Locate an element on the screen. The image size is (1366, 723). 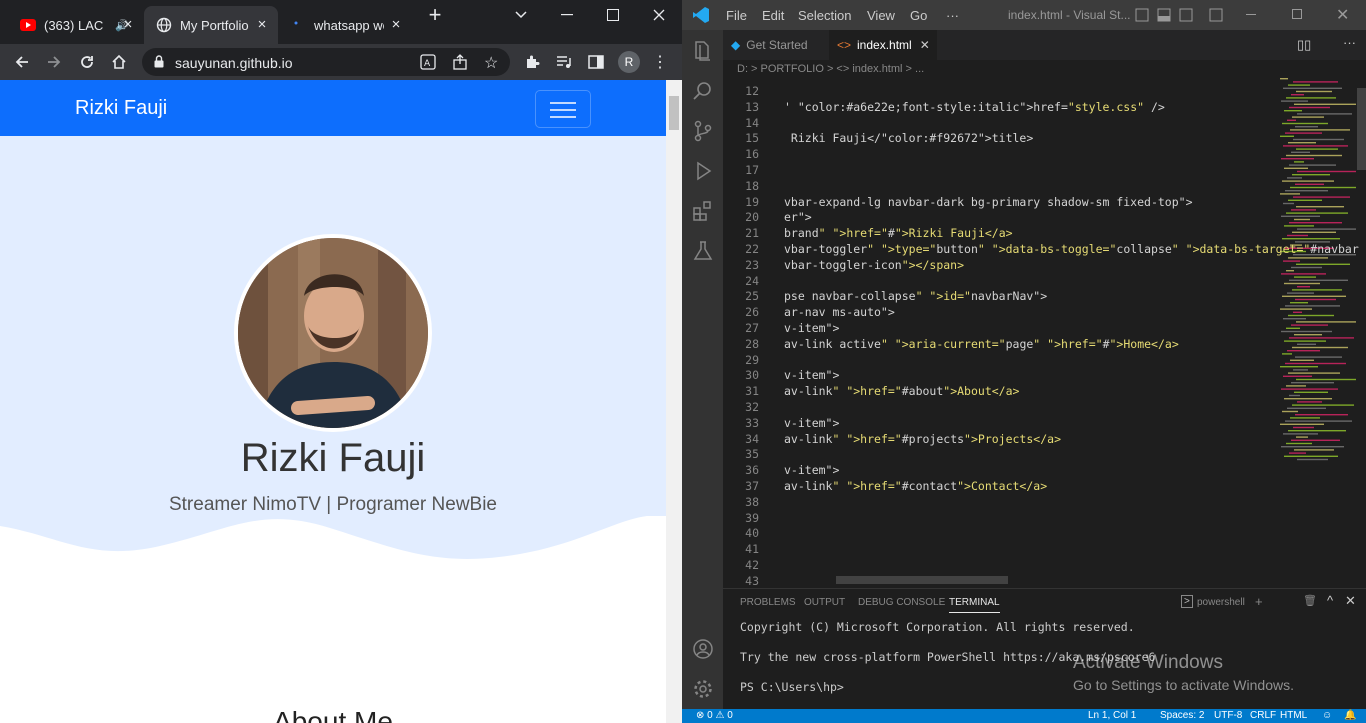
code-line: 12 is located at coordinates (1044, 92).